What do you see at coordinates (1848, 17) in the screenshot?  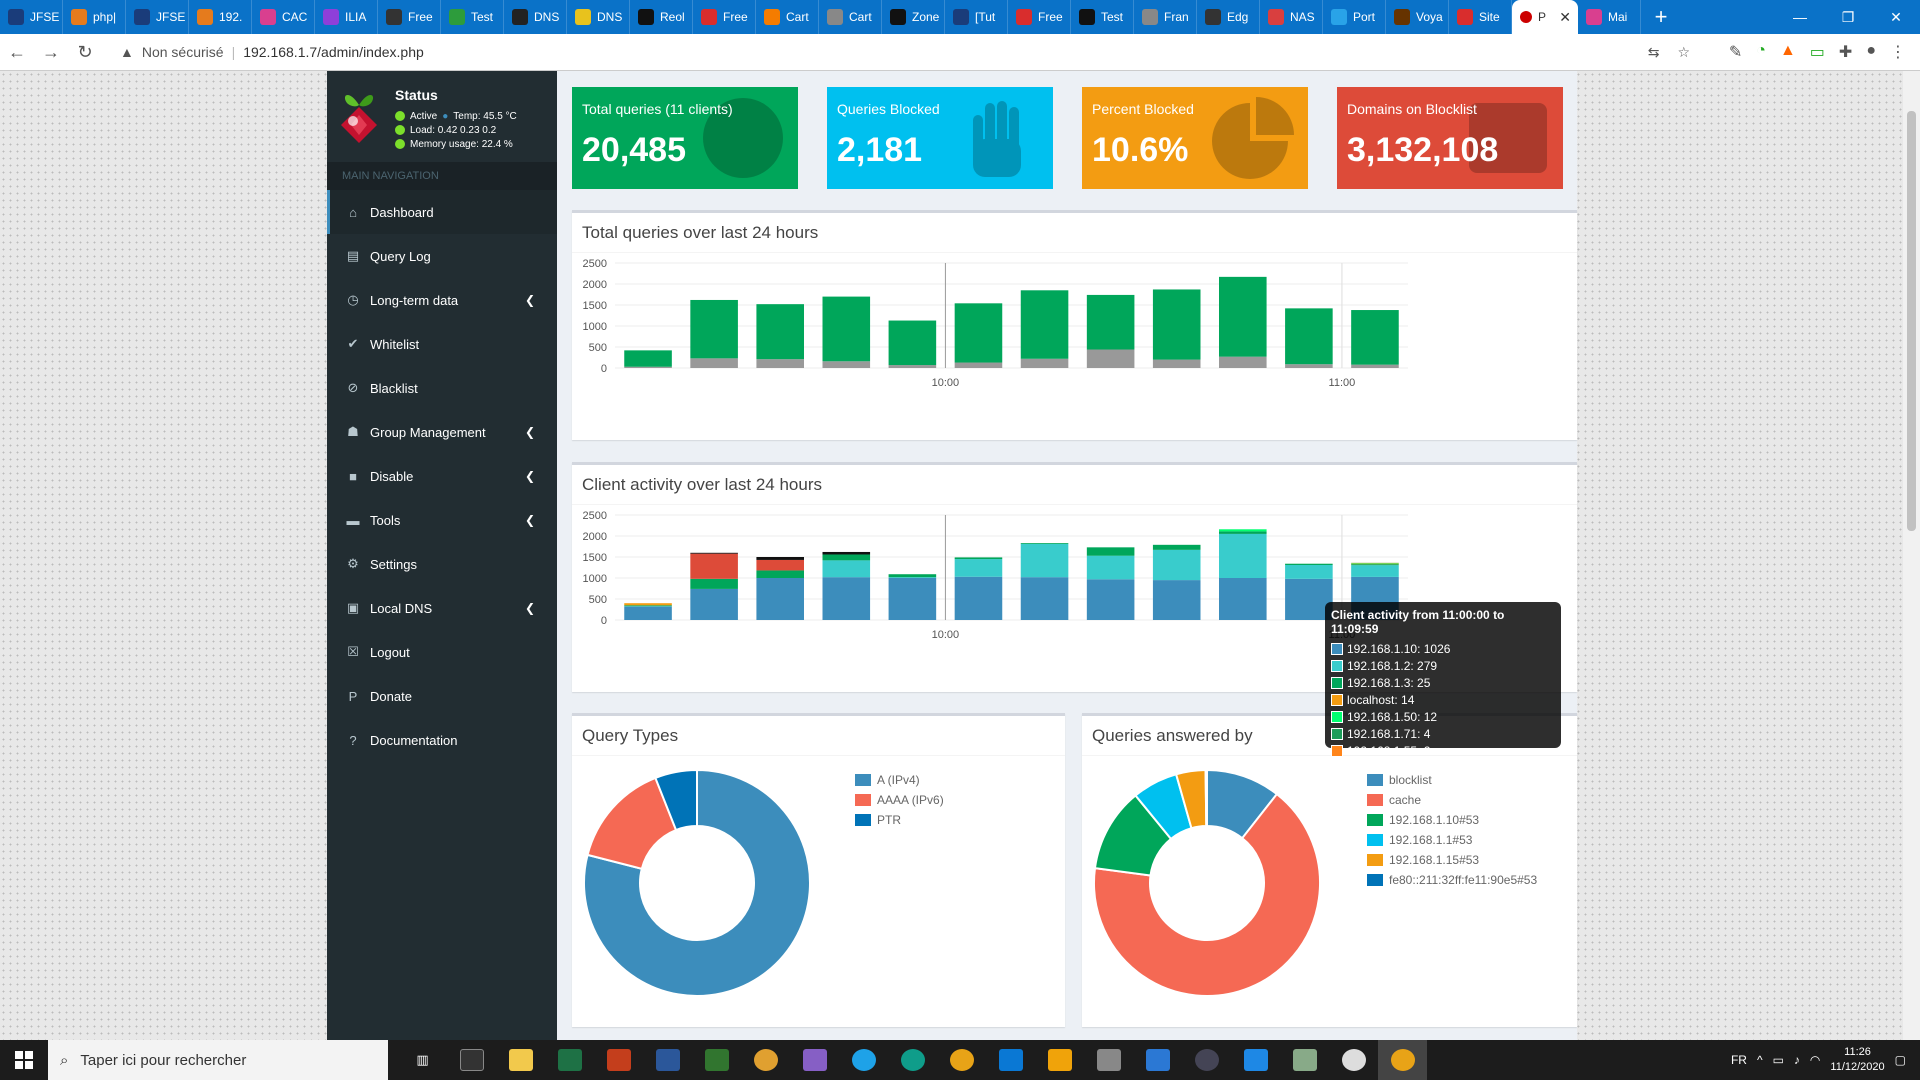 I see `restore-button: ❐` at bounding box center [1848, 17].